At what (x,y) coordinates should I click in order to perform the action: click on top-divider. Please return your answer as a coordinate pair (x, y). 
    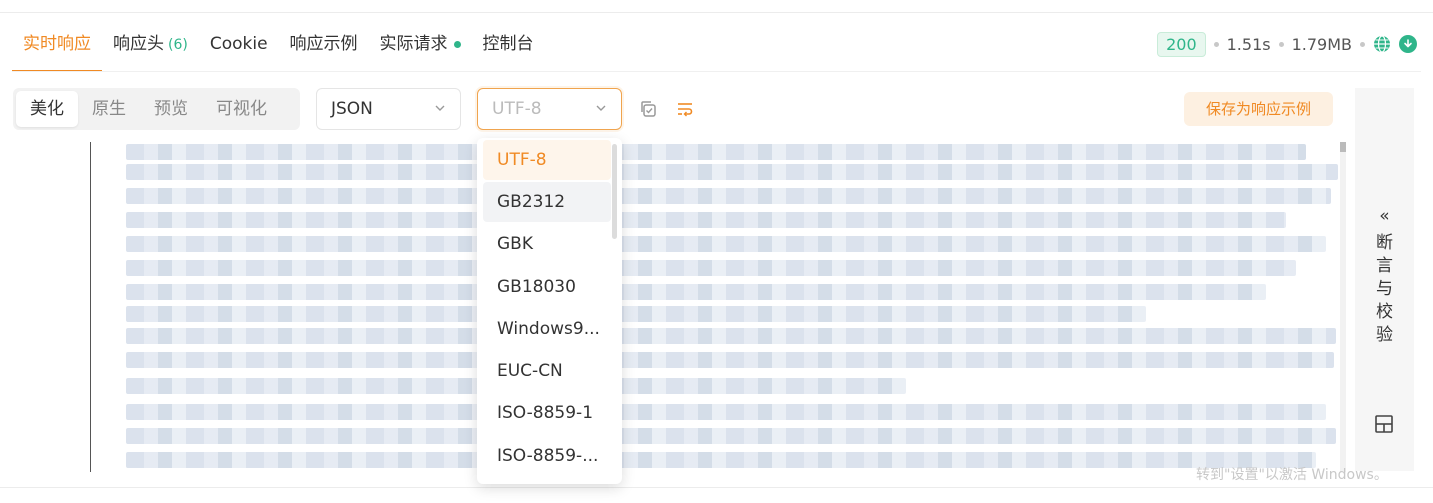
    Looking at the image, I should click on (716, 12).